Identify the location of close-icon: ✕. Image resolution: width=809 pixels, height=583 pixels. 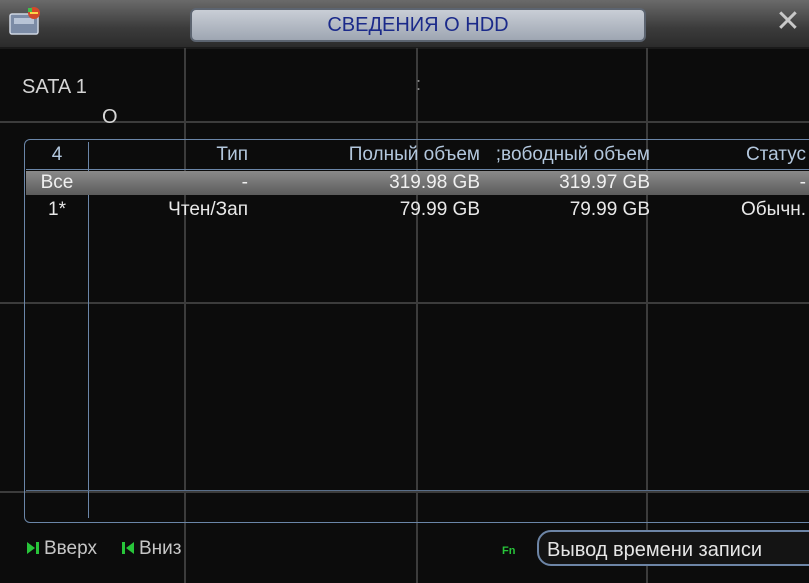
(788, 22).